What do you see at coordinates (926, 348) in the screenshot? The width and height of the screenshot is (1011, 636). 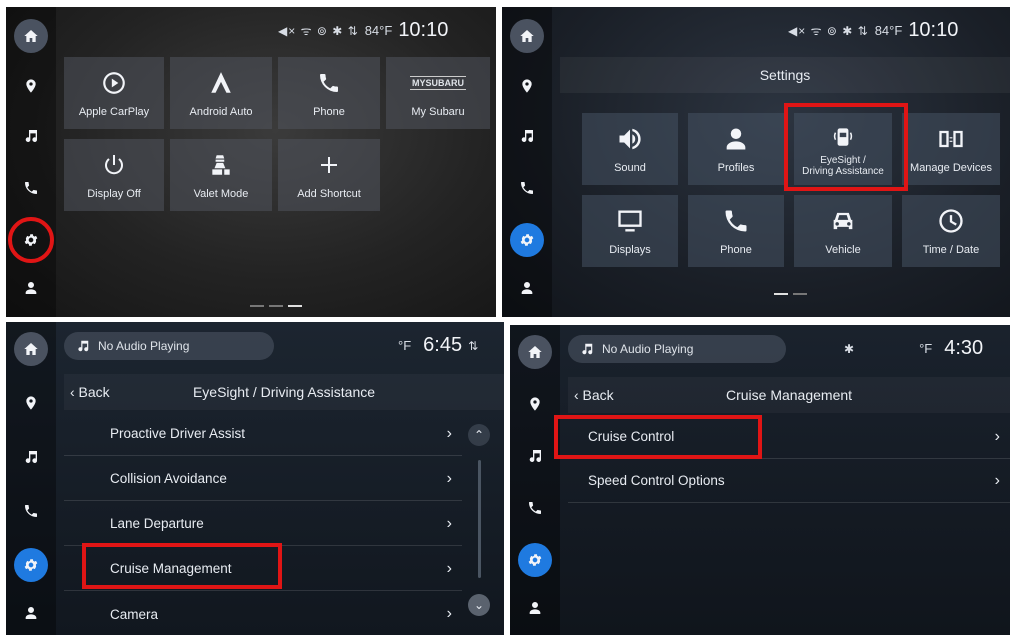 I see `temperature-unit: °F` at bounding box center [926, 348].